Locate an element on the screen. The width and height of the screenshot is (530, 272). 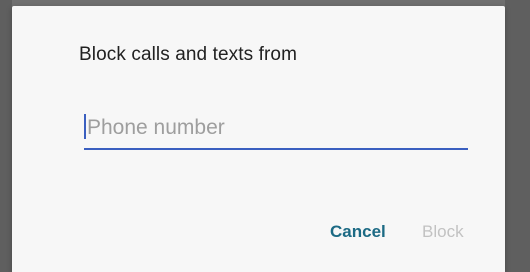
cancel-button: Cancel is located at coordinates (358, 232).